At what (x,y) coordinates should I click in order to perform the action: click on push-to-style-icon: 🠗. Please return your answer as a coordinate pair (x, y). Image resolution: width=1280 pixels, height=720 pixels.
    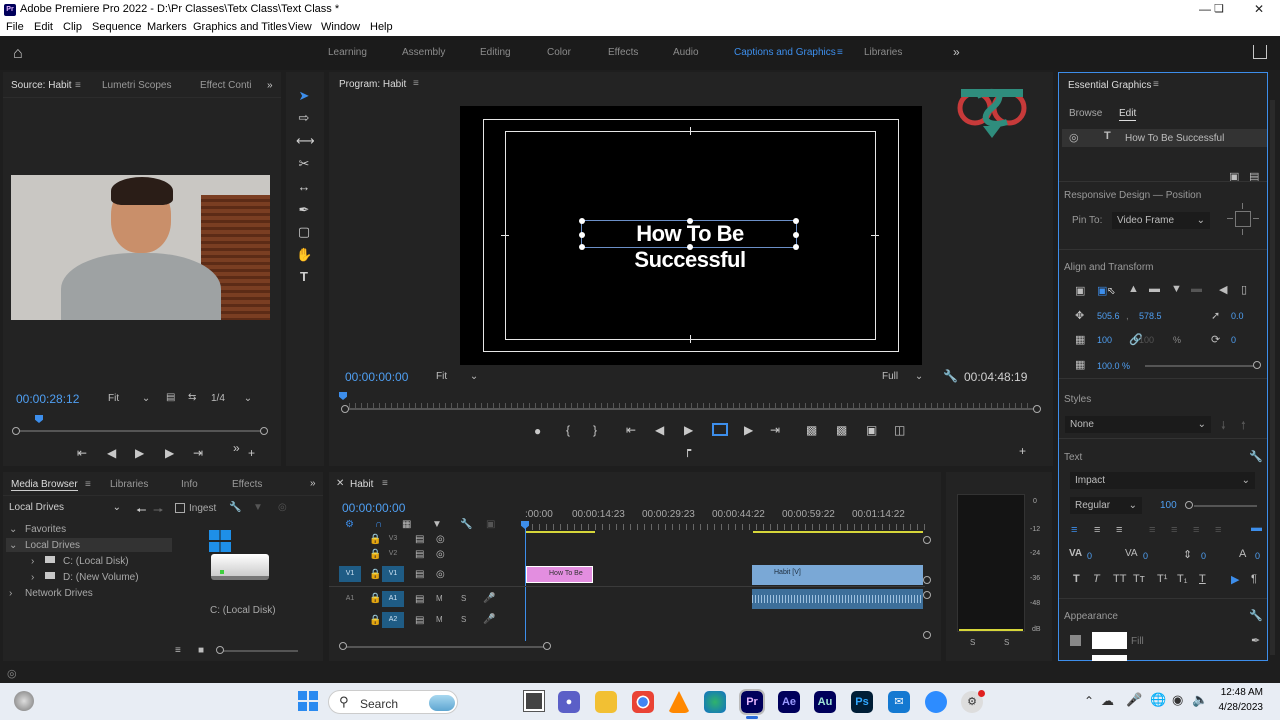
    Looking at the image, I should click on (1223, 426).